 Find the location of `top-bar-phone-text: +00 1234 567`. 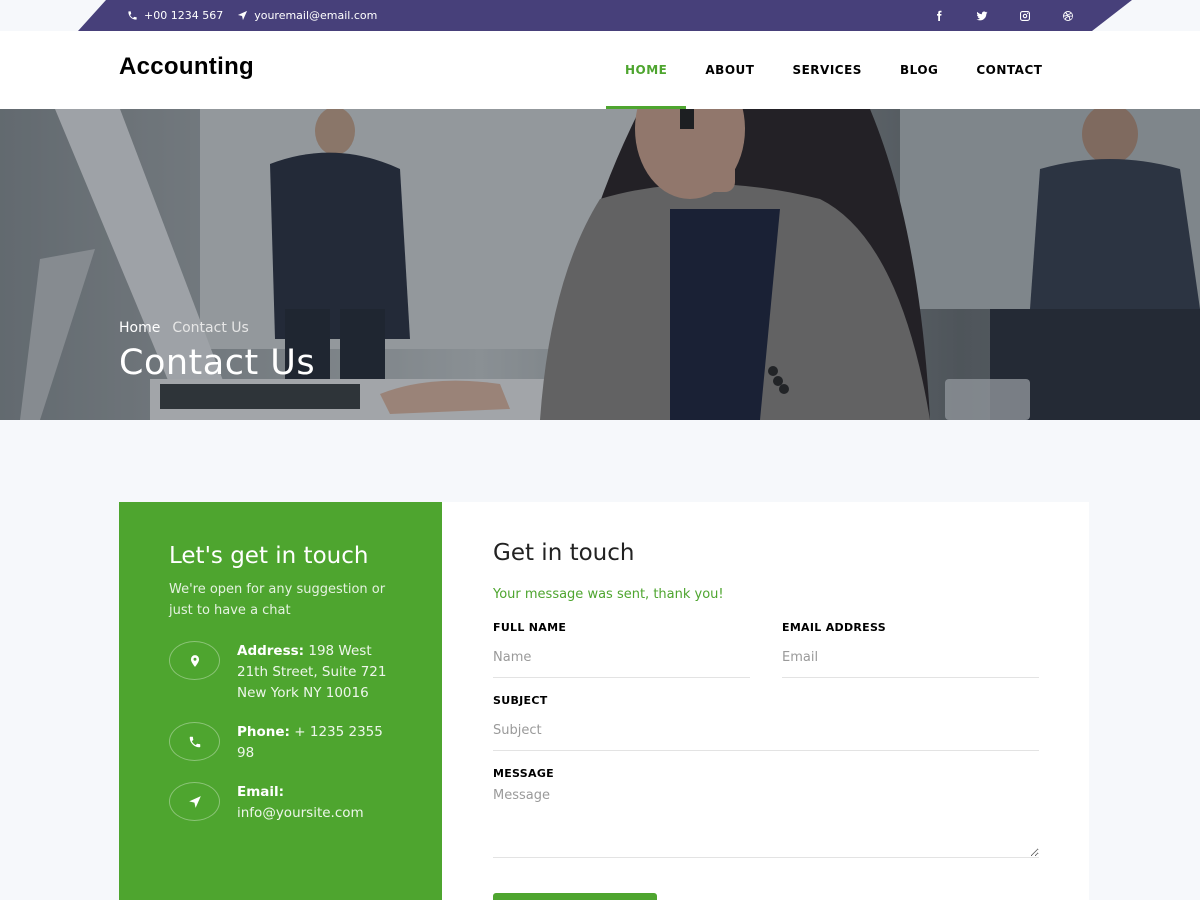

top-bar-phone-text: +00 1234 567 is located at coordinates (184, 15).